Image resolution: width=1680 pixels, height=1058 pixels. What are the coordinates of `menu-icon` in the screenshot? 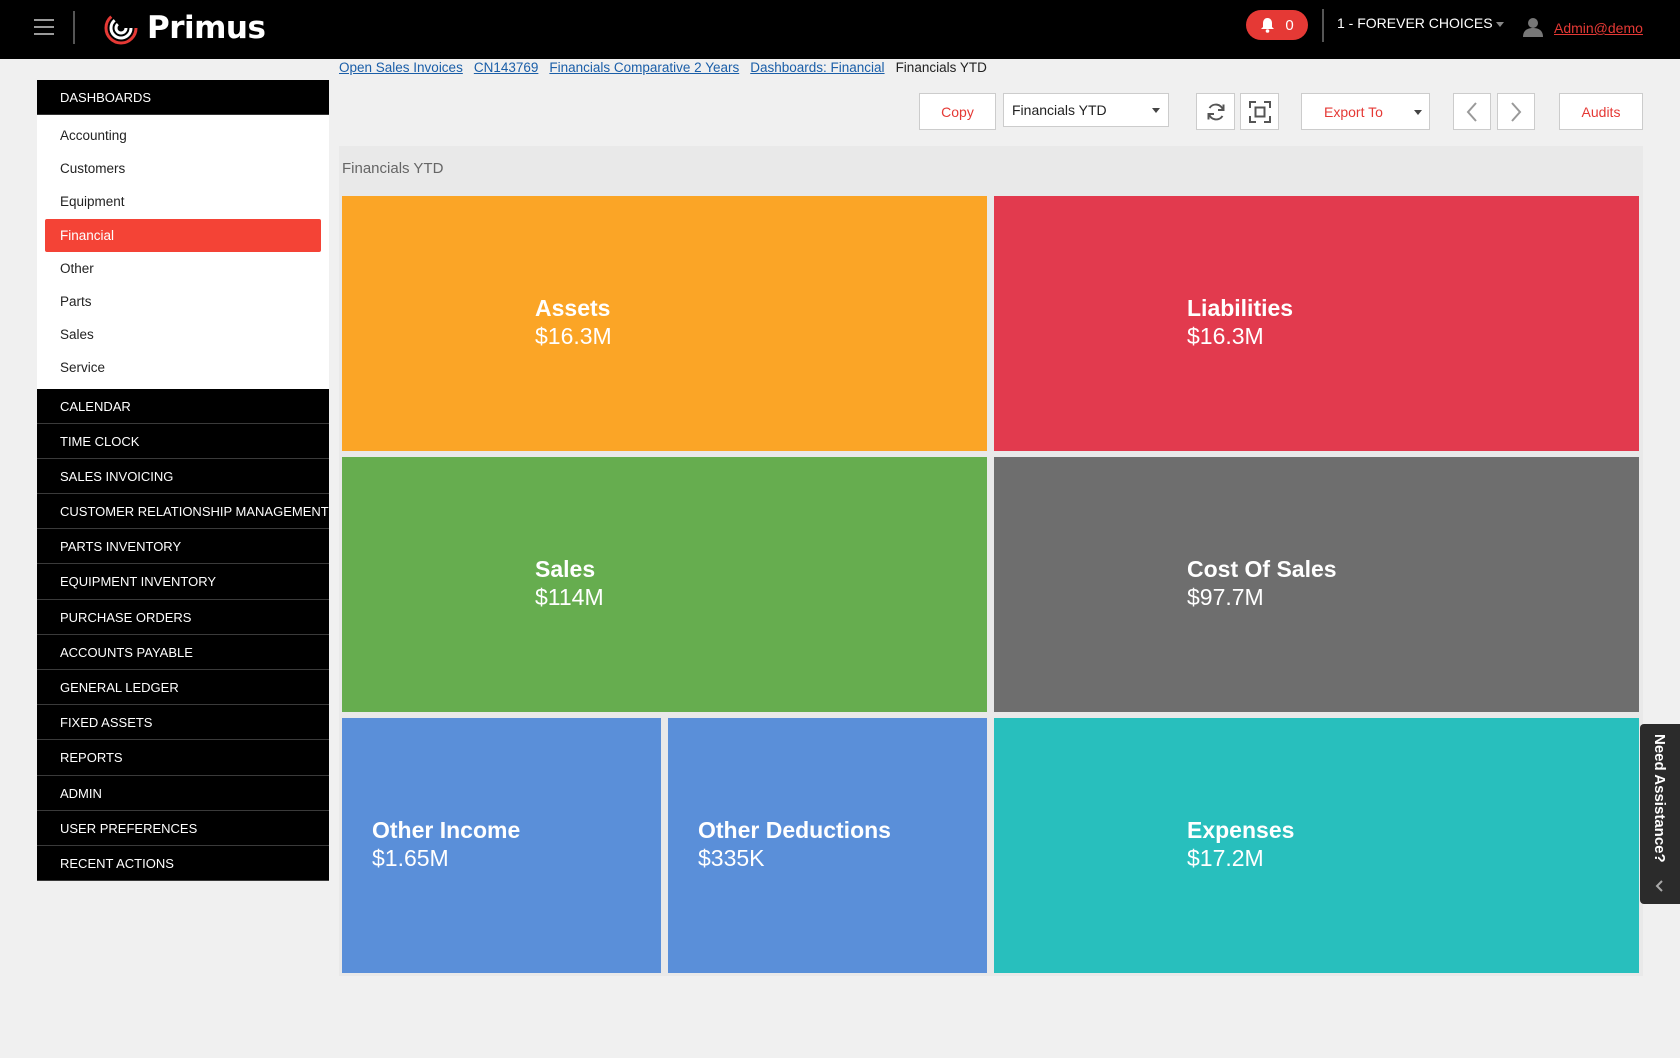 It's located at (44, 28).